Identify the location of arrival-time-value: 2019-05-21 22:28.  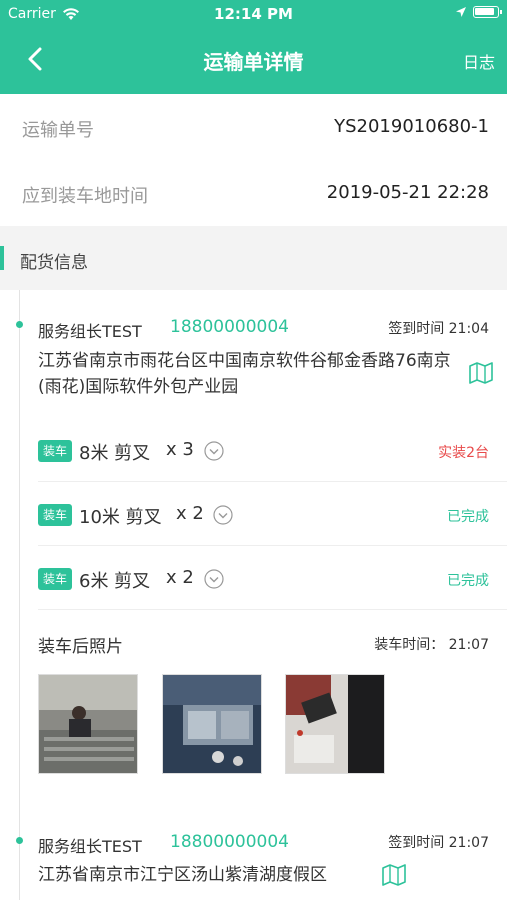
(407, 192).